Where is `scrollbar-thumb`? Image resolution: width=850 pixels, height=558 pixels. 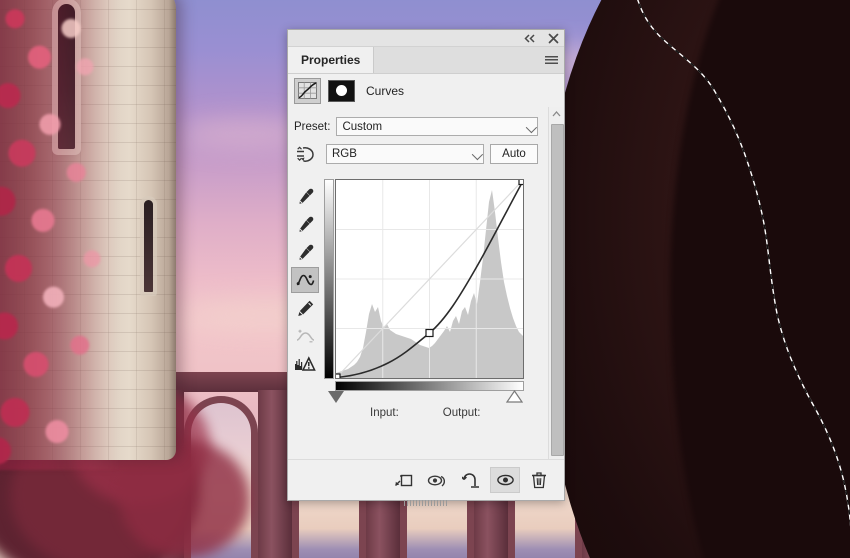
scrollbar-thumb is located at coordinates (557, 290).